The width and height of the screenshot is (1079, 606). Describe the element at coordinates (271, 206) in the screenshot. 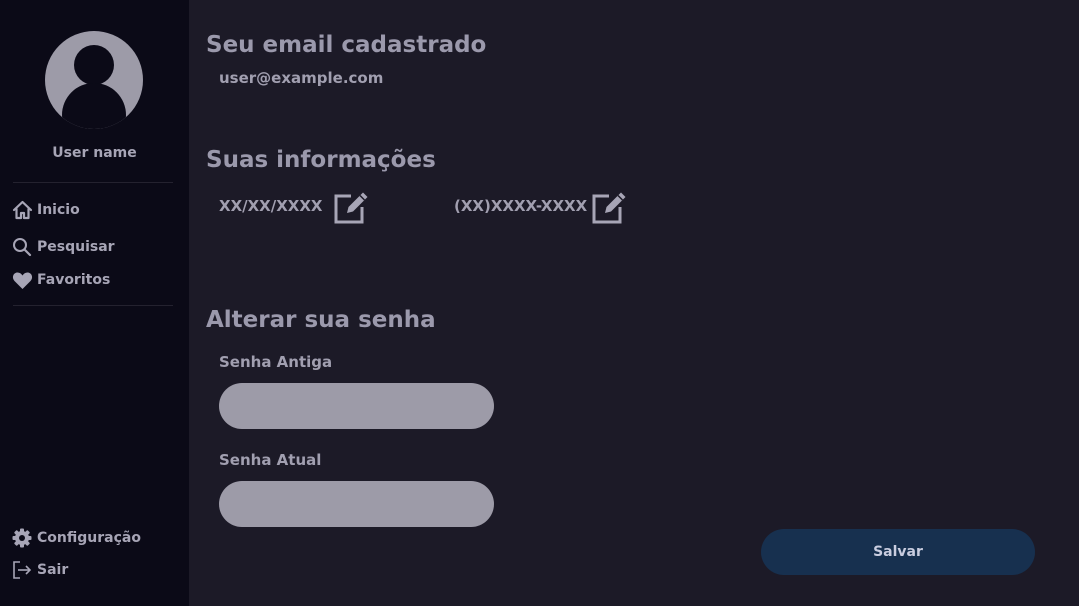

I see `birthdate-value: XX/XX/XXXX` at that location.